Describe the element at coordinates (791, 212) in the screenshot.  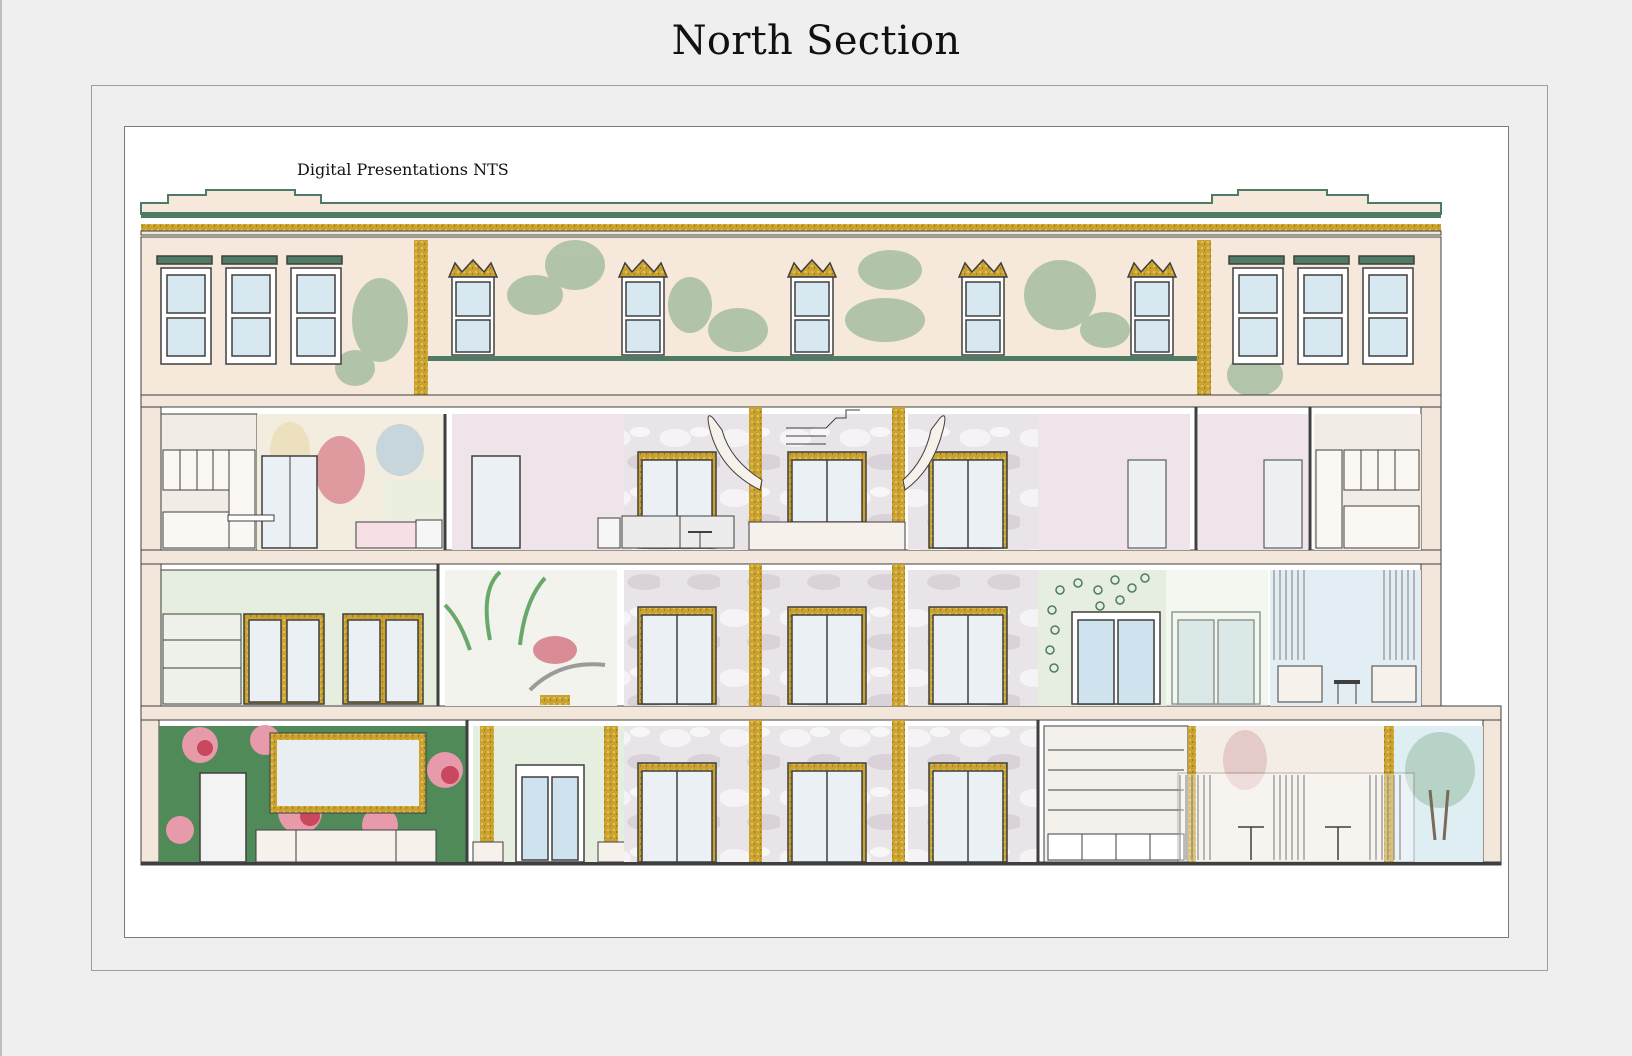
I see `roof-parapet` at that location.